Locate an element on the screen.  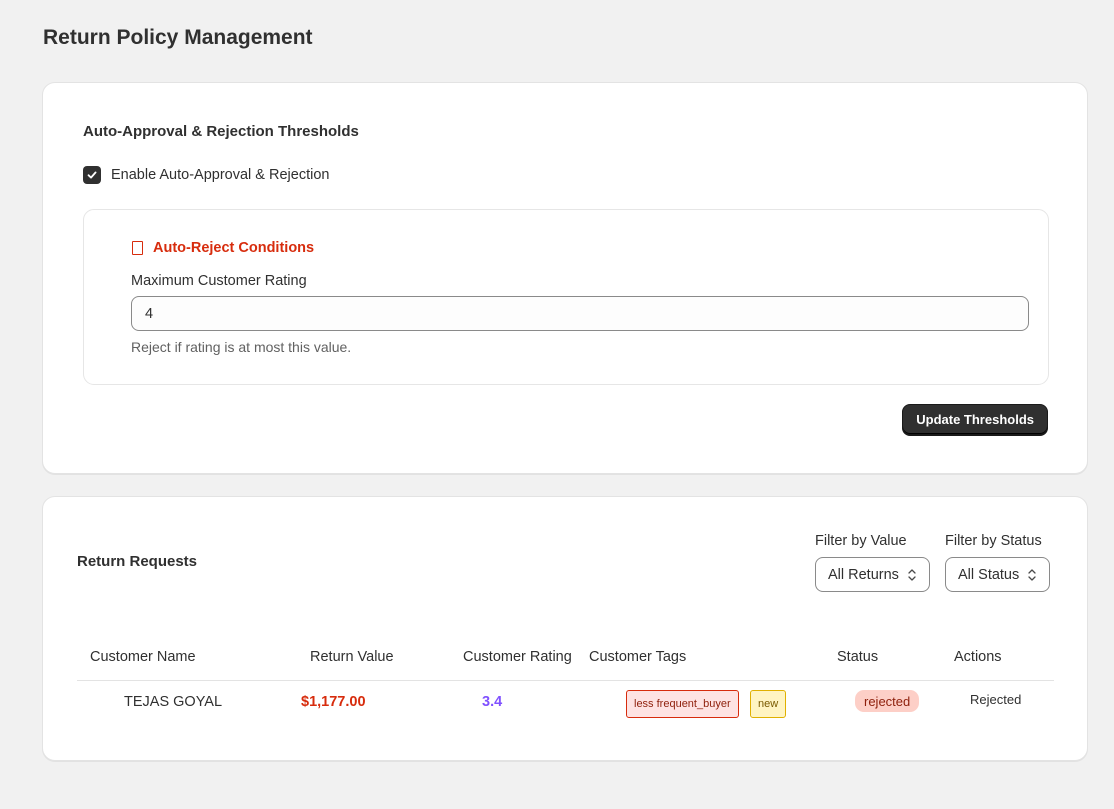
action-status-text: Rejected is located at coordinates (996, 699).